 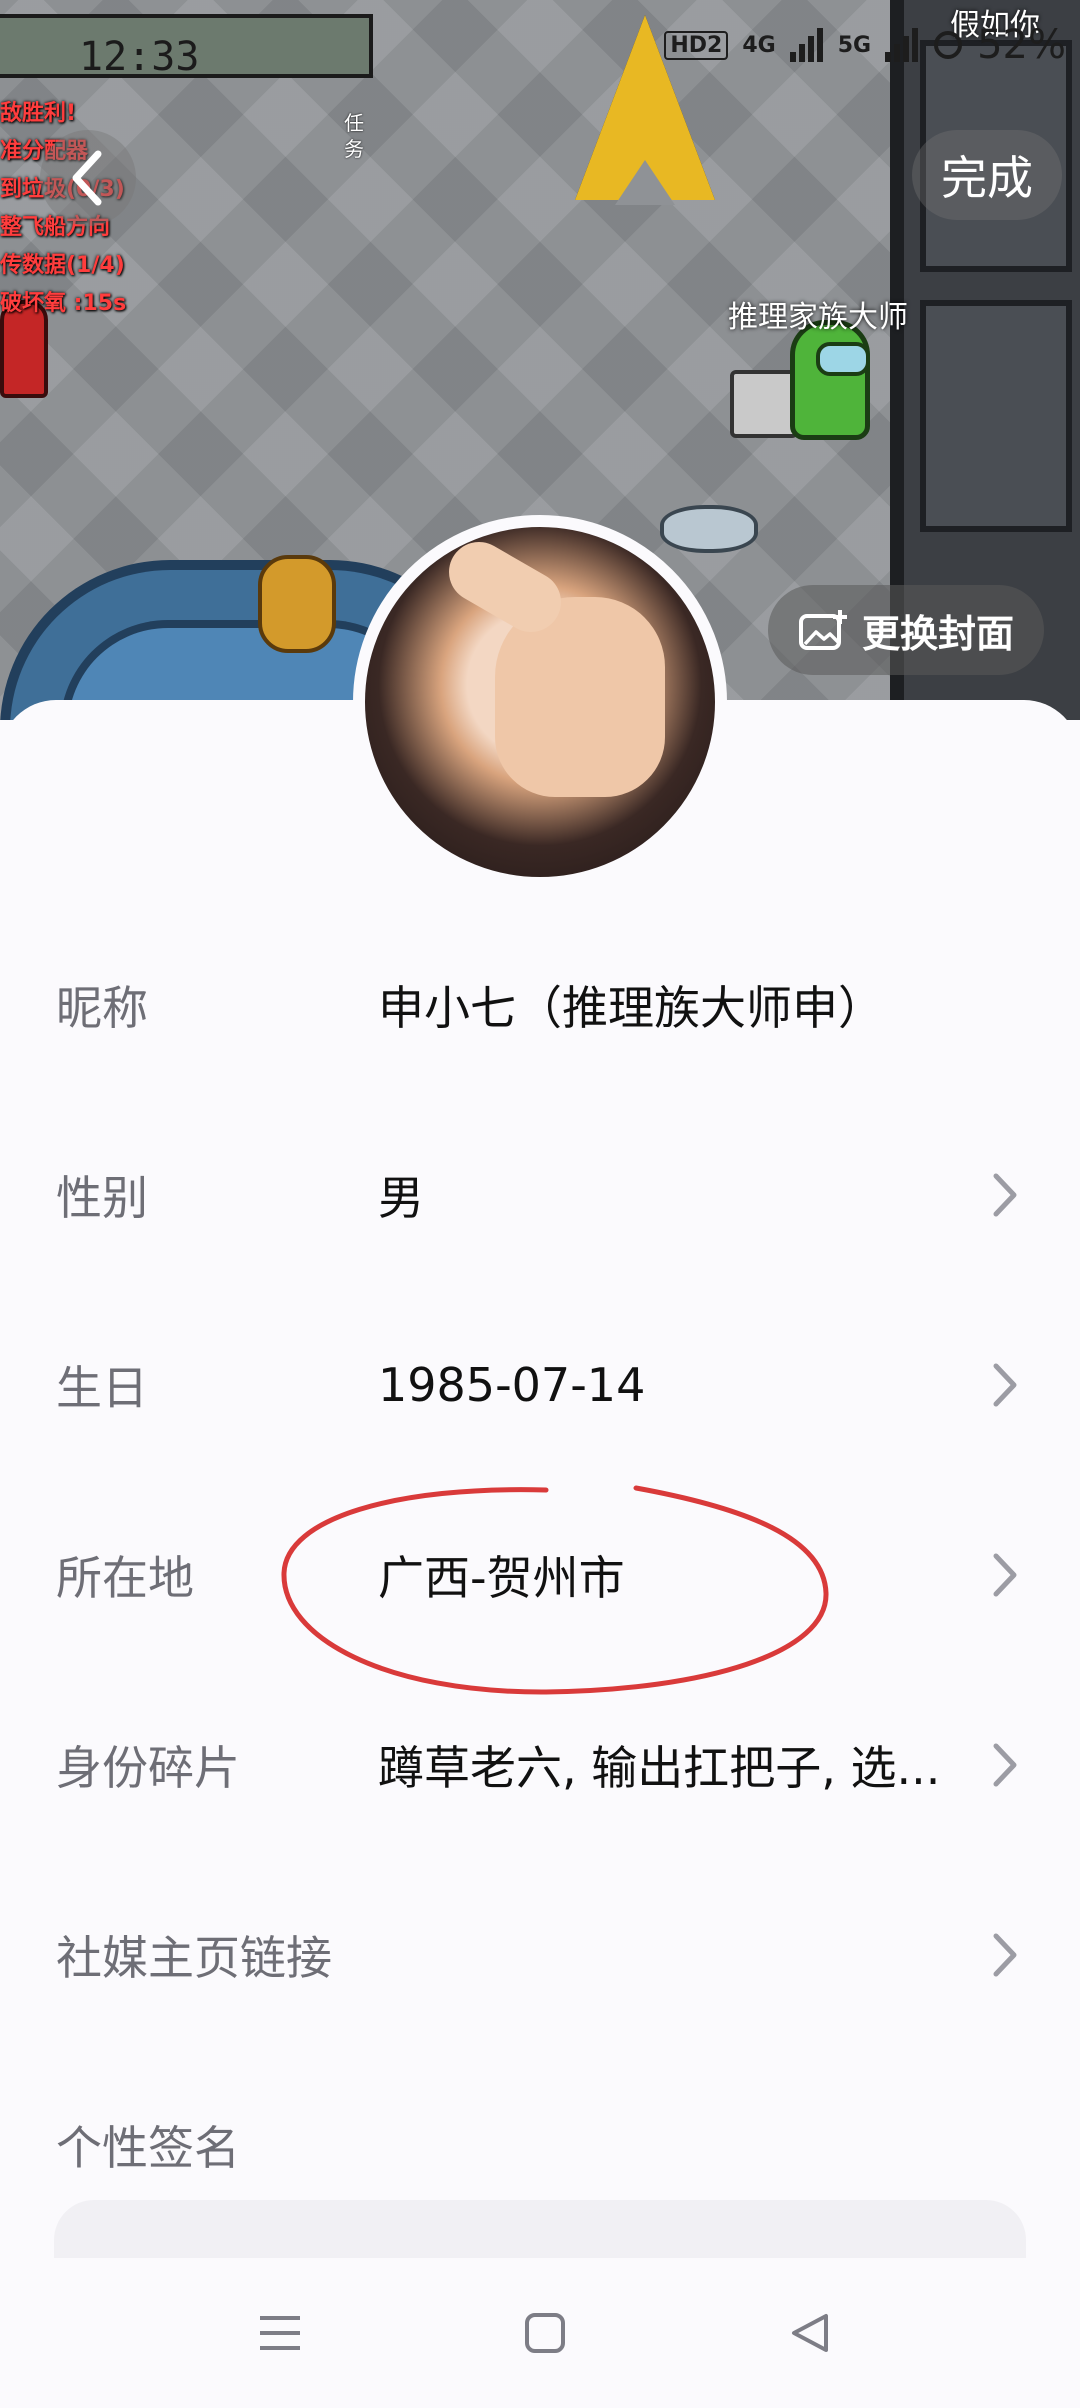 I want to click on task-label: 任务, so click(x=354, y=136).